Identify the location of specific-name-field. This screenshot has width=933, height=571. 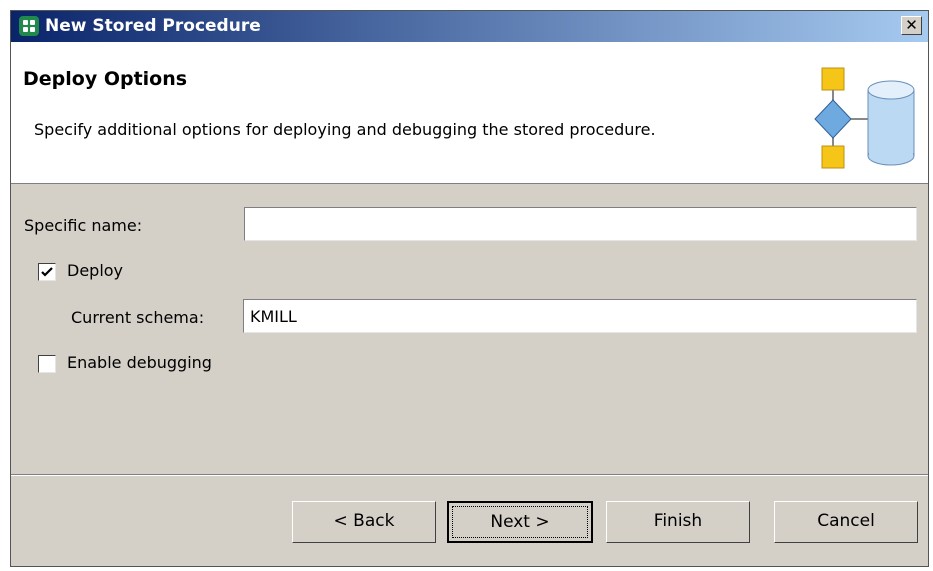
(580, 224).